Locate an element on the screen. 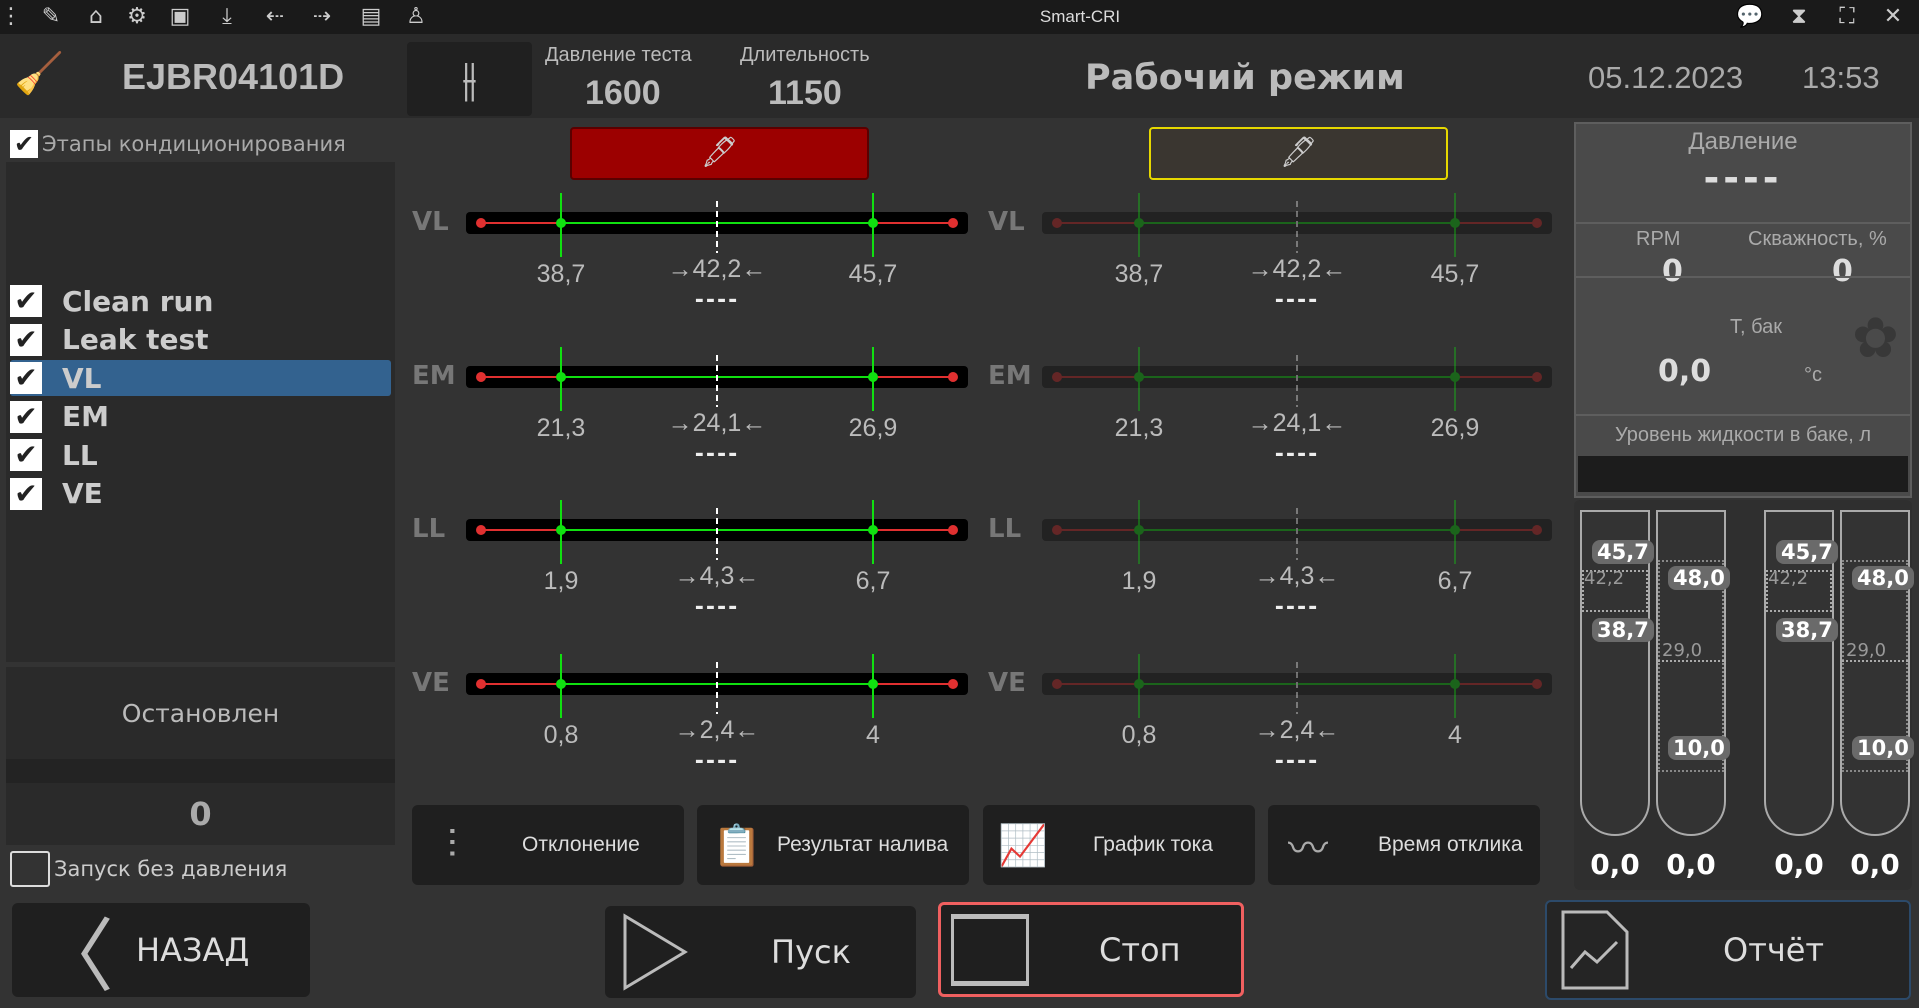 This screenshot has height=1008, width=1919. close-icon: ✕ is located at coordinates (1893, 17).